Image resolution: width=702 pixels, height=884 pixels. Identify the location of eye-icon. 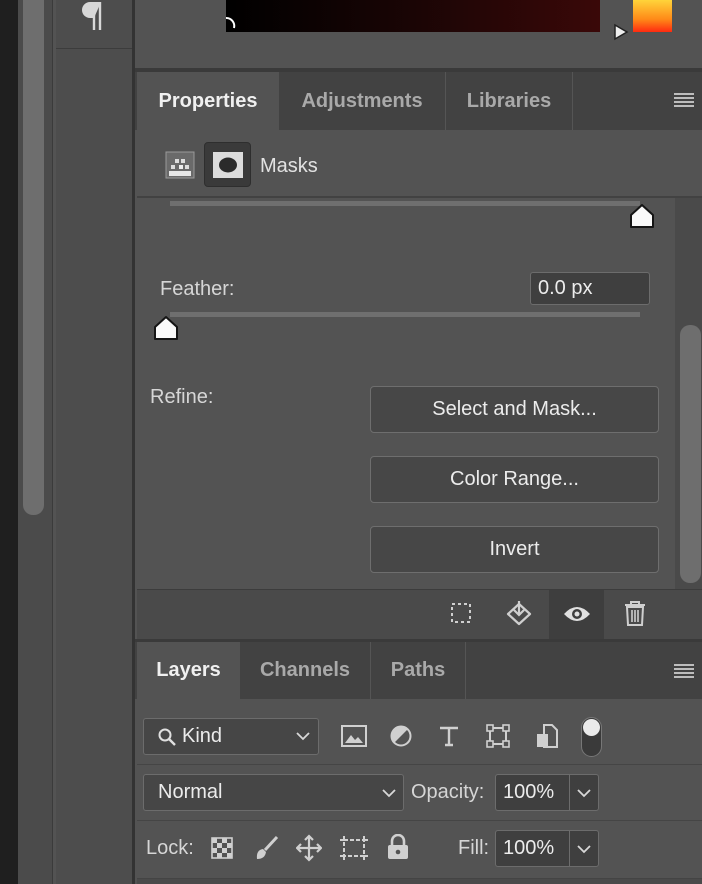
(577, 614).